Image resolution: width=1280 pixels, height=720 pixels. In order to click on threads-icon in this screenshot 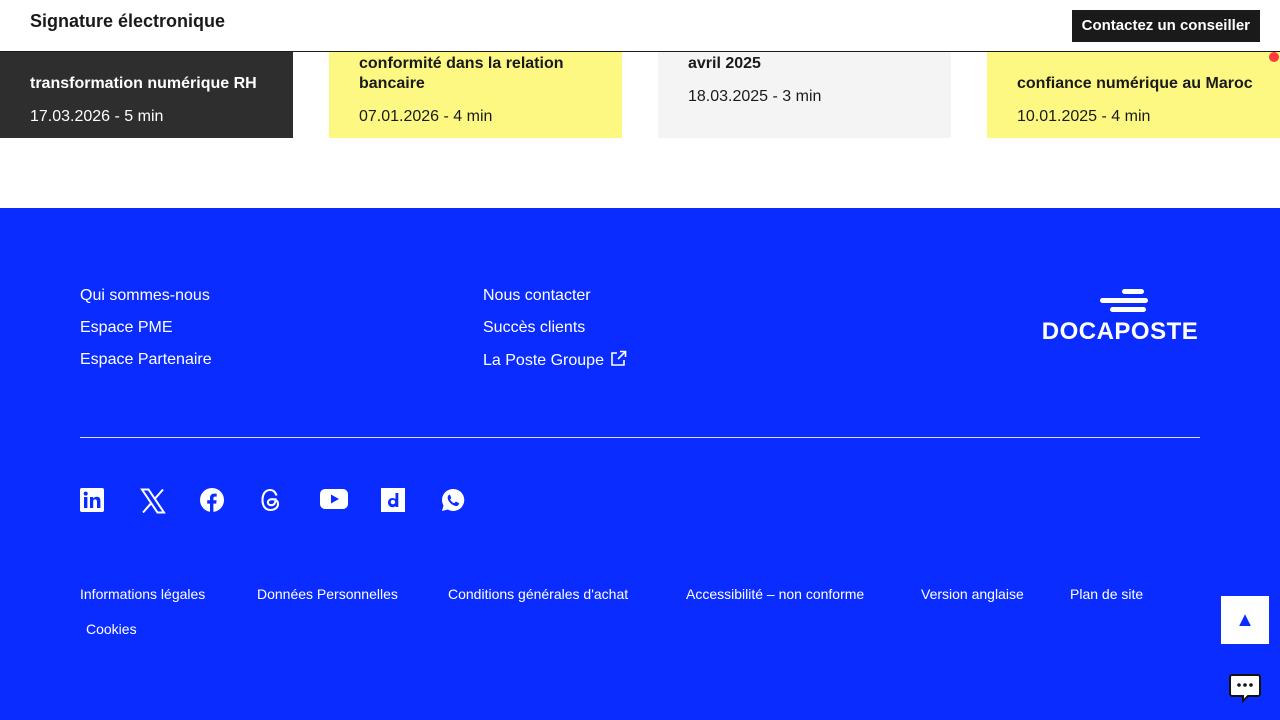, I will do `click(273, 501)`.